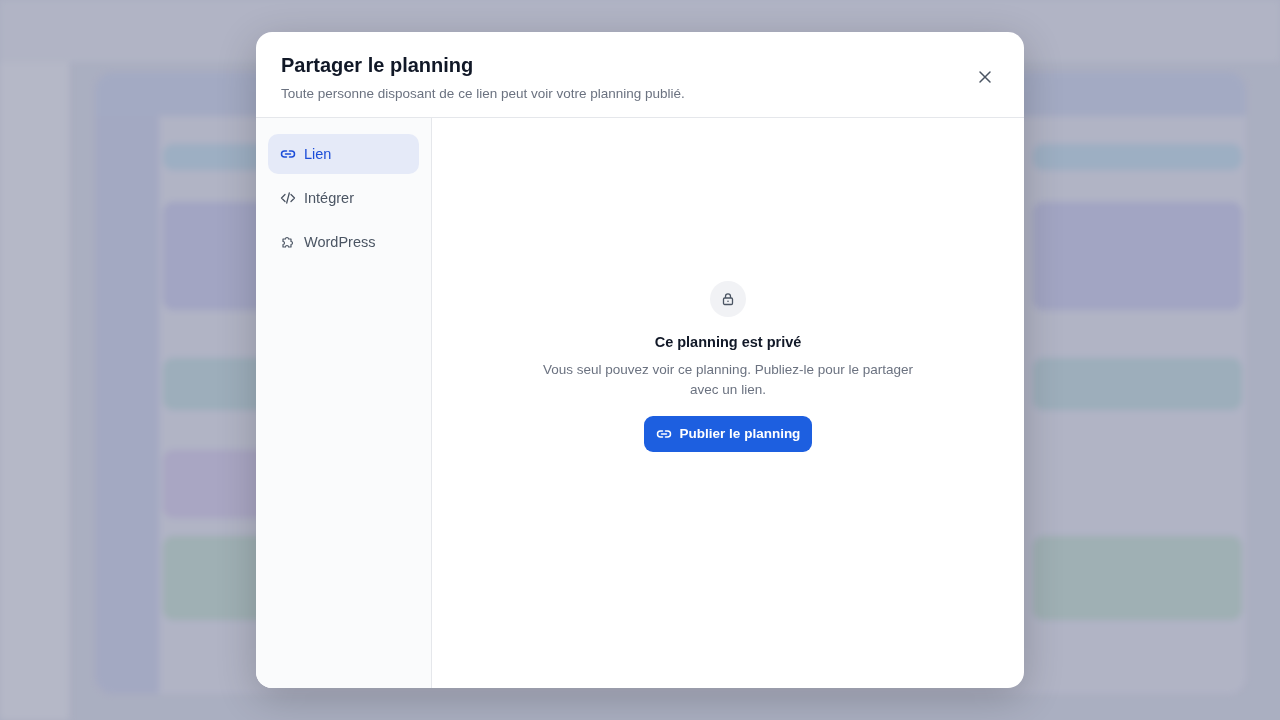  Describe the element at coordinates (378, 65) in the screenshot. I see `dialog-title: Partager le planning` at that location.